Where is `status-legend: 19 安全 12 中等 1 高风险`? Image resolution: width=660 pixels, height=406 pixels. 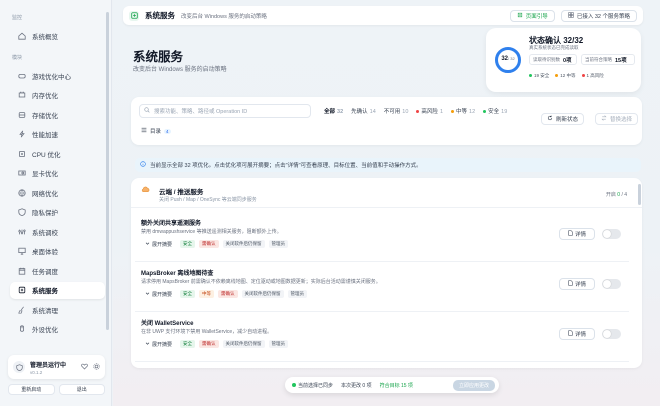
status-legend: 19 安全 12 中等 1 高风险 is located at coordinates (566, 76).